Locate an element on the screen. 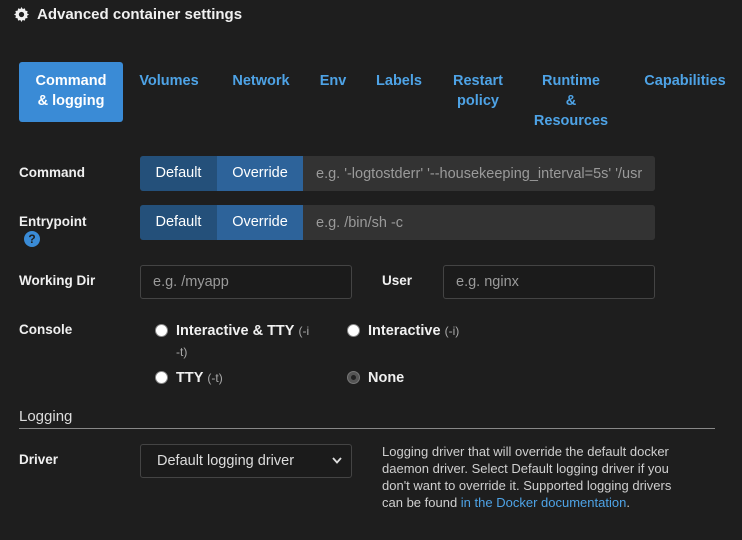  entrypoint-default-button: Default is located at coordinates (178, 222).